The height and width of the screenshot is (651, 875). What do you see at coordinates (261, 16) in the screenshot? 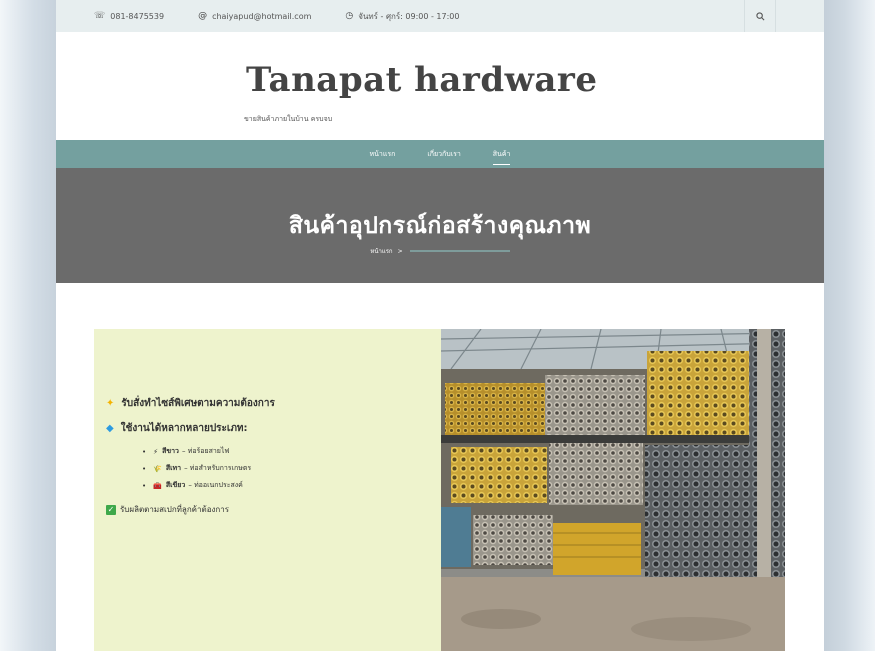
I see `email-address: chaiyapud@hotmail.com` at bounding box center [261, 16].